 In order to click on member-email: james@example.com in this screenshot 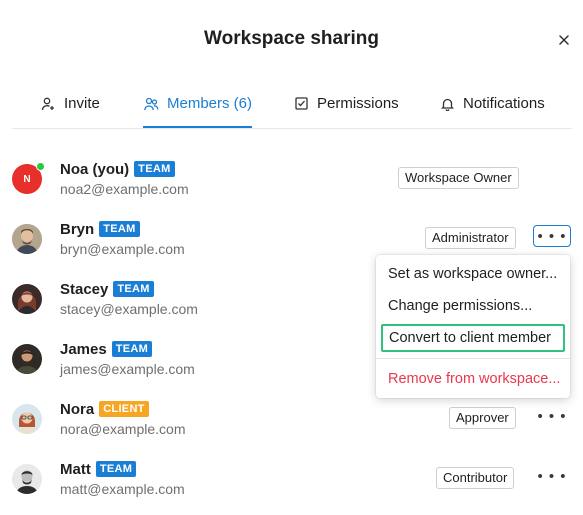, I will do `click(127, 369)`.